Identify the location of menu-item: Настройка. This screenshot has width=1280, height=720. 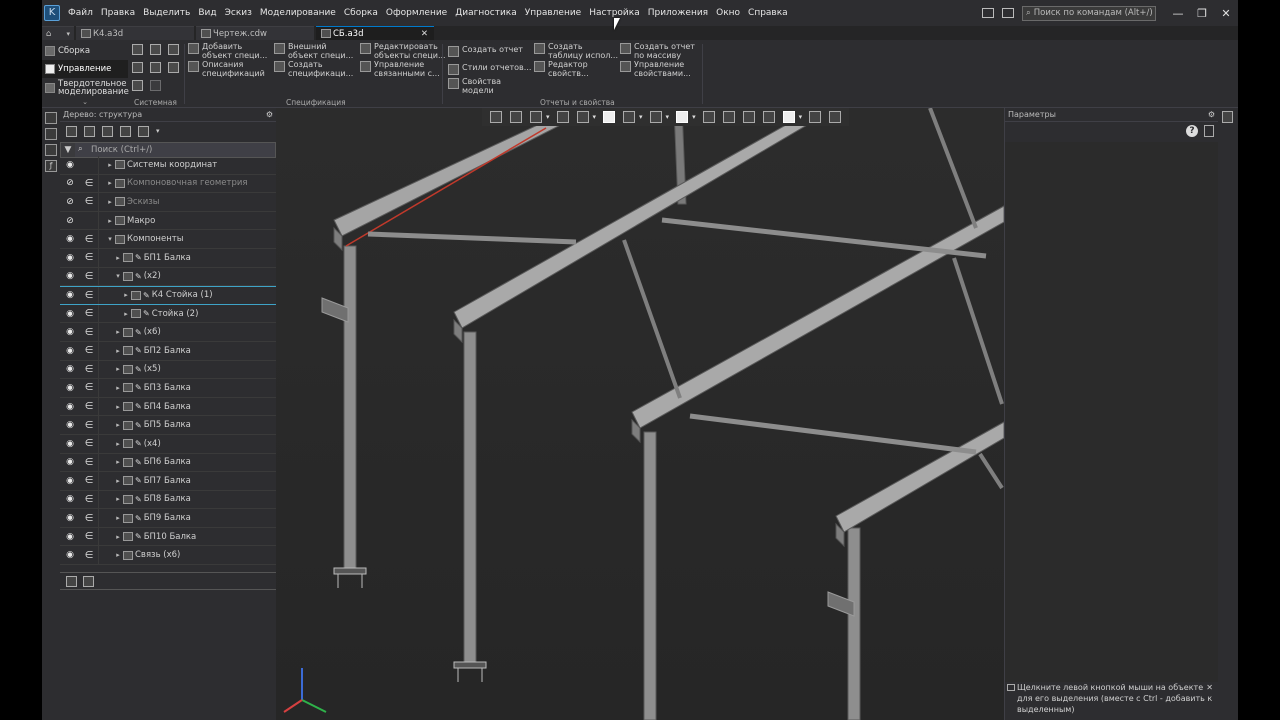
(614, 13).